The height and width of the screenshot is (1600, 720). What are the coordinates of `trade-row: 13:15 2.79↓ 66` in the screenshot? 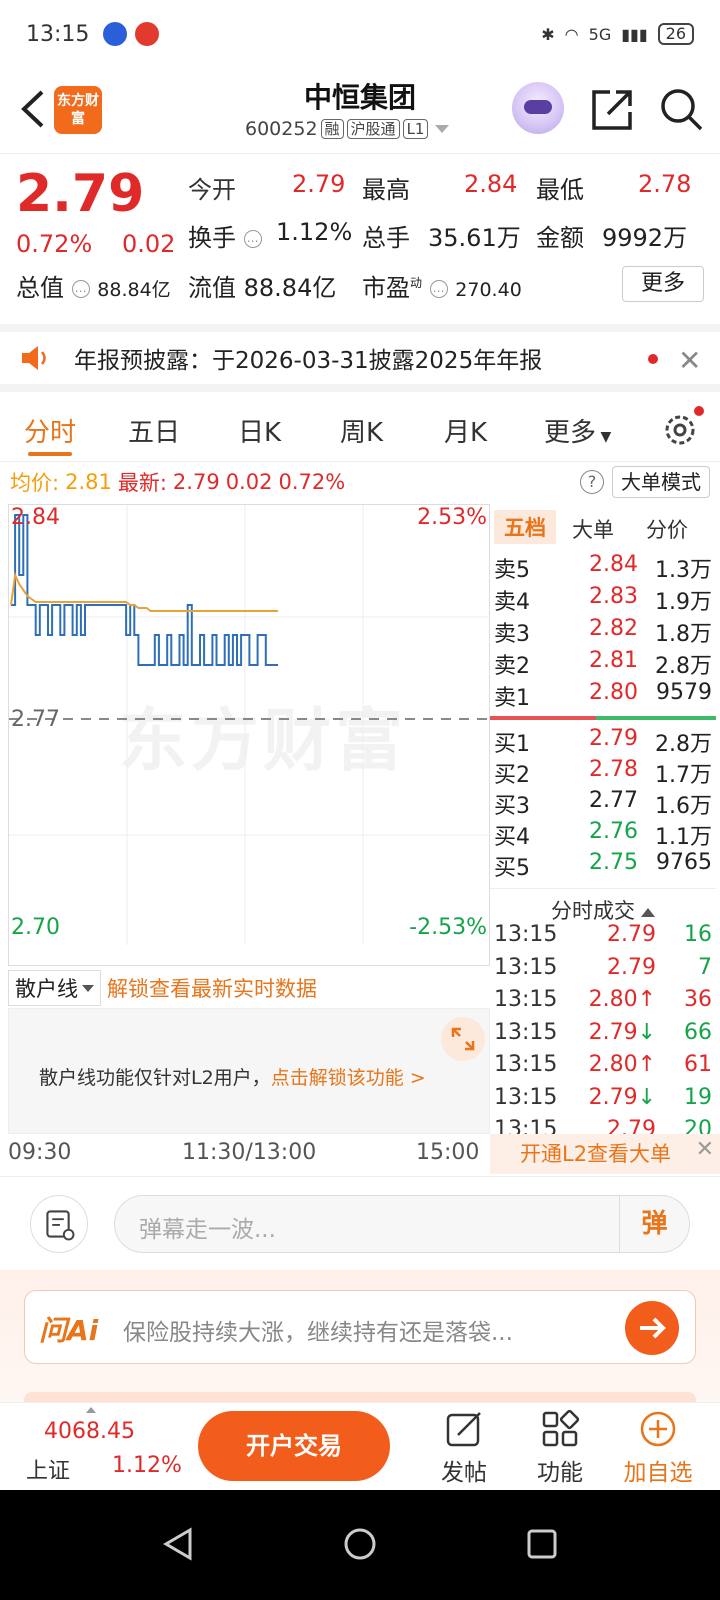 It's located at (603, 1036).